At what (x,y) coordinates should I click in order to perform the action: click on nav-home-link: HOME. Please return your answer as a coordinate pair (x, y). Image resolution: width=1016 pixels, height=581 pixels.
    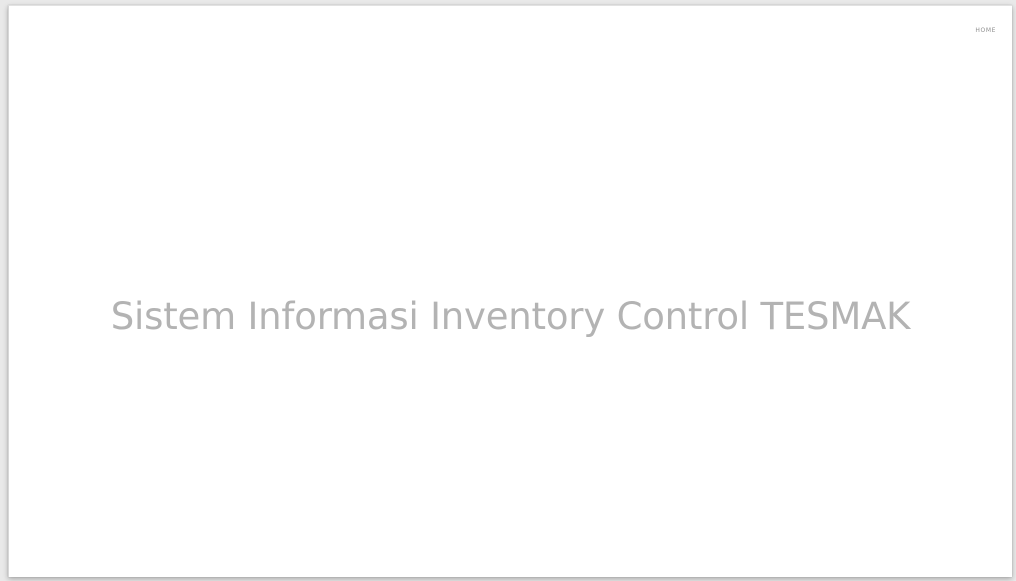
    Looking at the image, I should click on (985, 30).